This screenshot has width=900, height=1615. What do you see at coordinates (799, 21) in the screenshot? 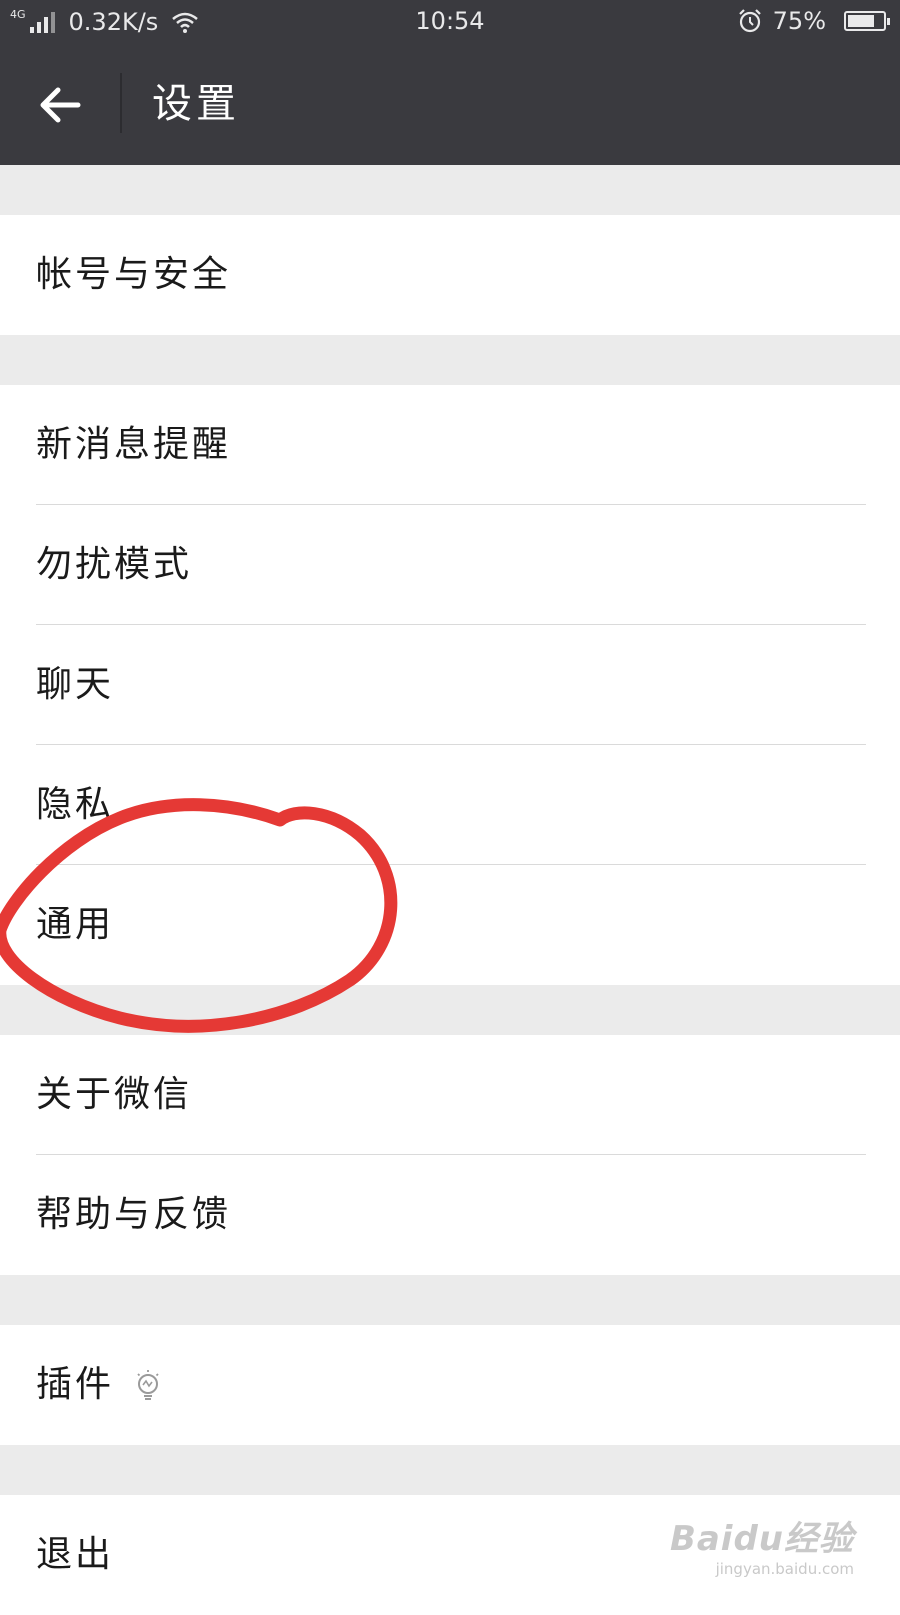
I see `battery-percent: 75%` at bounding box center [799, 21].